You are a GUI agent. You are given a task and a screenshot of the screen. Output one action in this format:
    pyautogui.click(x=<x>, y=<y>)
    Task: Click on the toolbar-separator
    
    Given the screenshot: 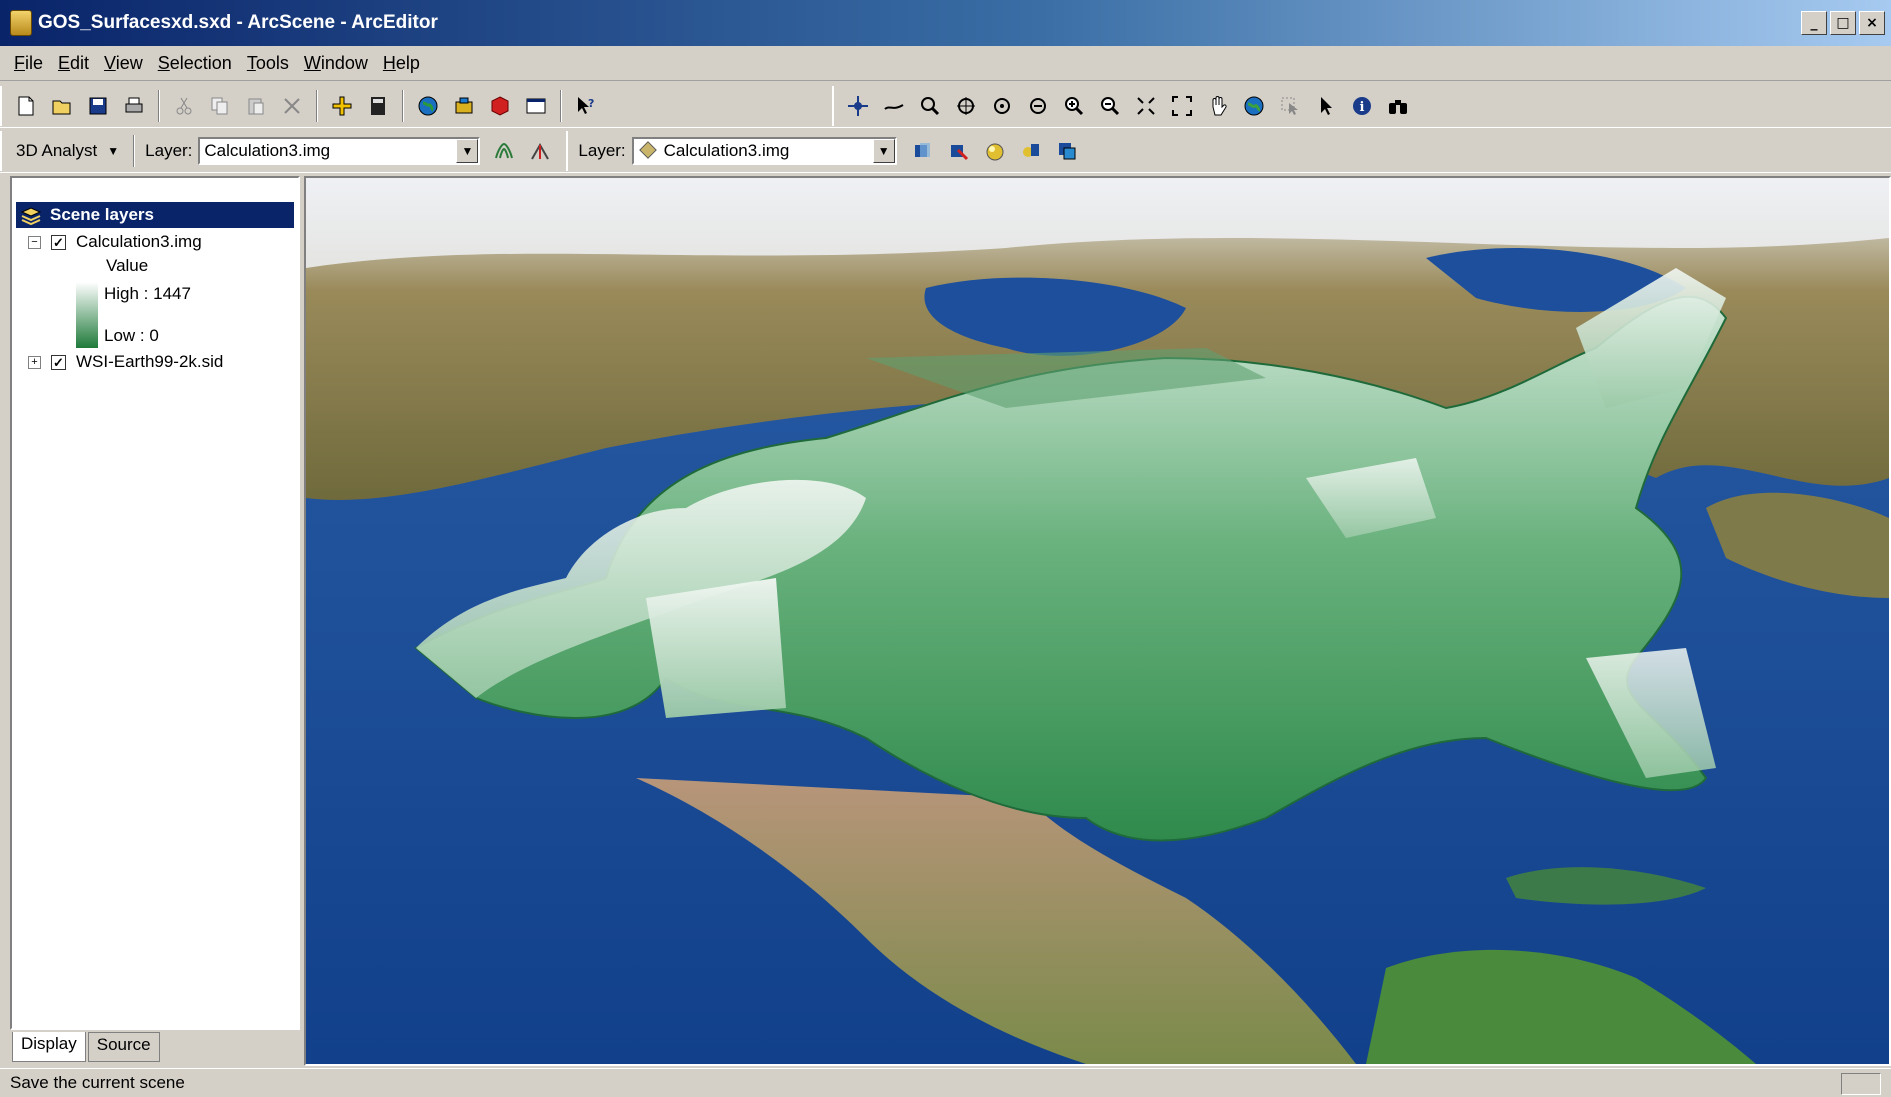 What is the action you would take?
    pyautogui.click(x=403, y=105)
    